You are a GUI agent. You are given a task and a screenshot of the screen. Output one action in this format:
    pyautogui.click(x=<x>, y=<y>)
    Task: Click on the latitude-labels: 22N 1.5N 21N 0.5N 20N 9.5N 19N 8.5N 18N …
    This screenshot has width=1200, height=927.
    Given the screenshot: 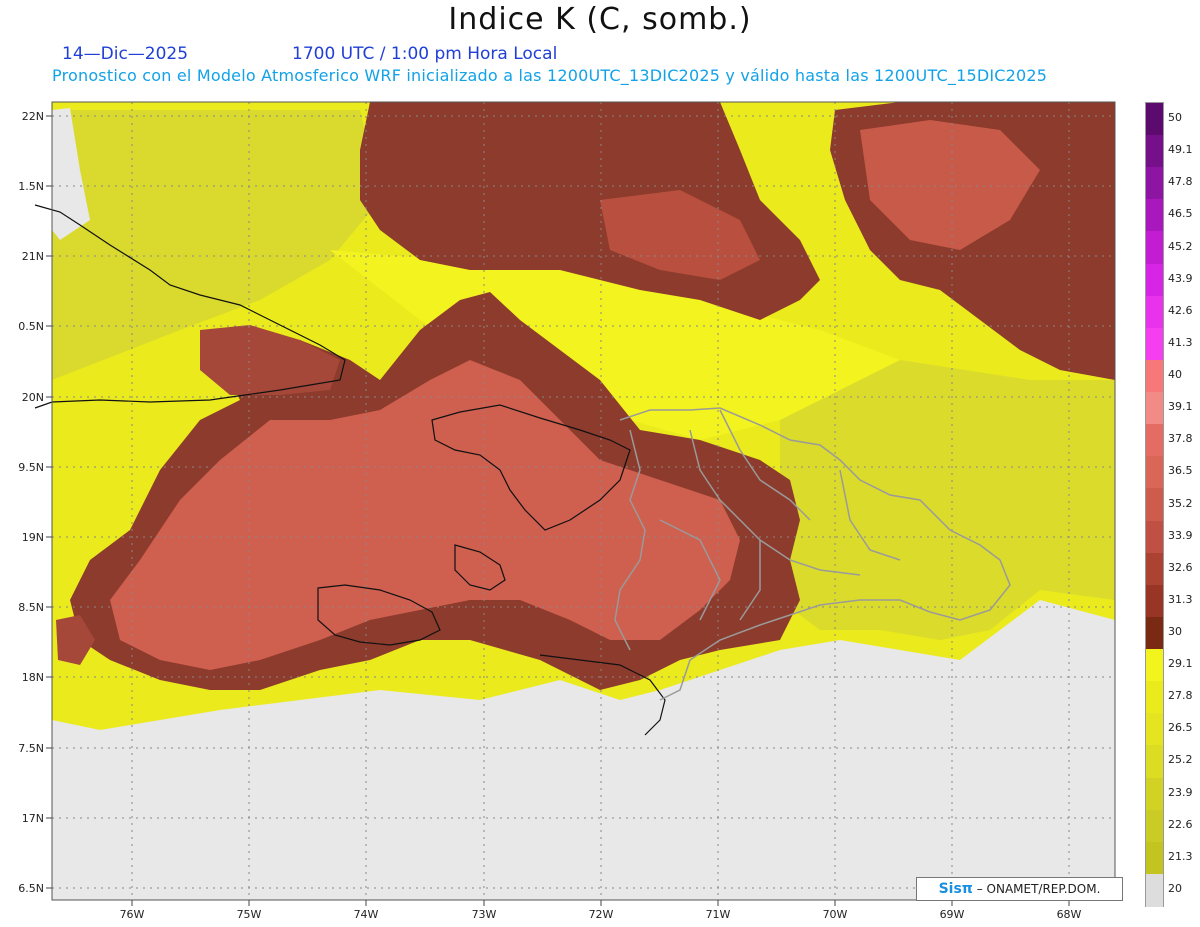 What is the action you would take?
    pyautogui.click(x=31, y=502)
    